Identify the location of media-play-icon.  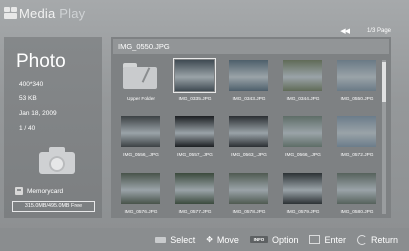
(11, 13).